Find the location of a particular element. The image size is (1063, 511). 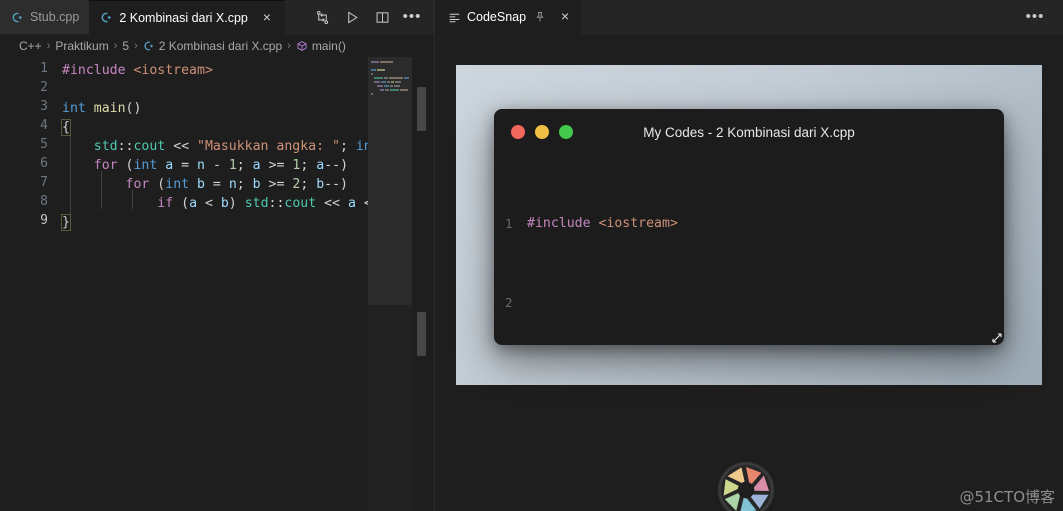

tab-label: Stub.cpp is located at coordinates (55, 17).